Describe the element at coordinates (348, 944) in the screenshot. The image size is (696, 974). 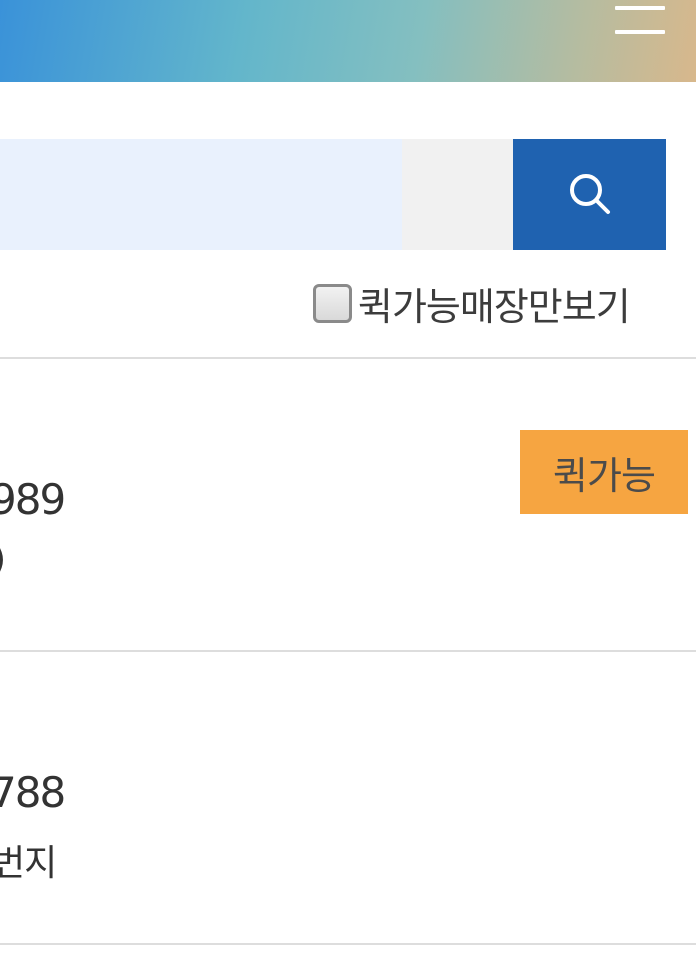
I see `list-divider` at that location.